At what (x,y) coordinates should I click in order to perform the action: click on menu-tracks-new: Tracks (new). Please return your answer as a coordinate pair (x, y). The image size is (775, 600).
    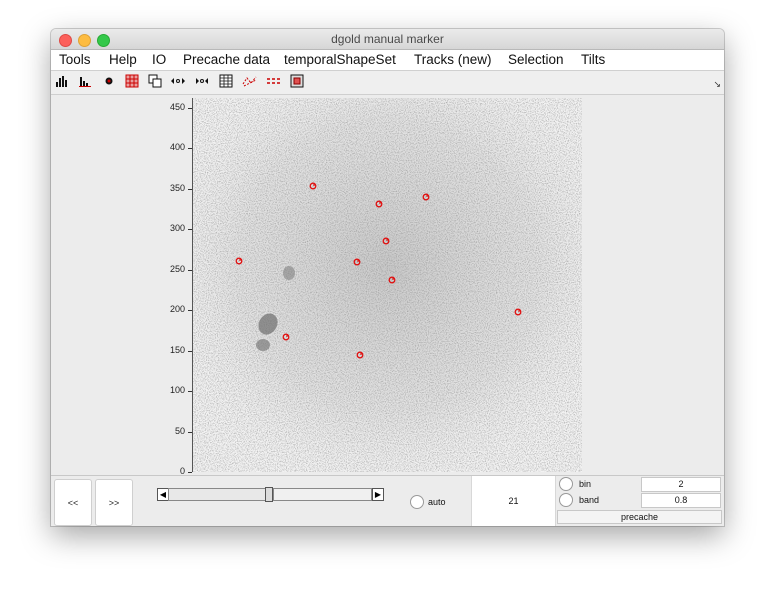
    Looking at the image, I should click on (453, 59).